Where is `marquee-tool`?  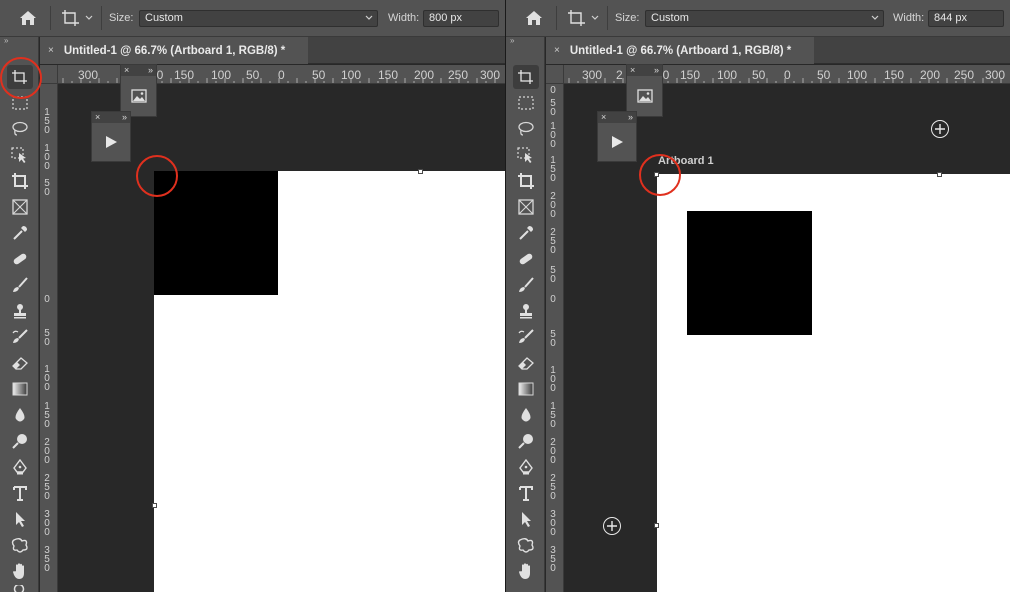
marquee-tool is located at coordinates (526, 103).